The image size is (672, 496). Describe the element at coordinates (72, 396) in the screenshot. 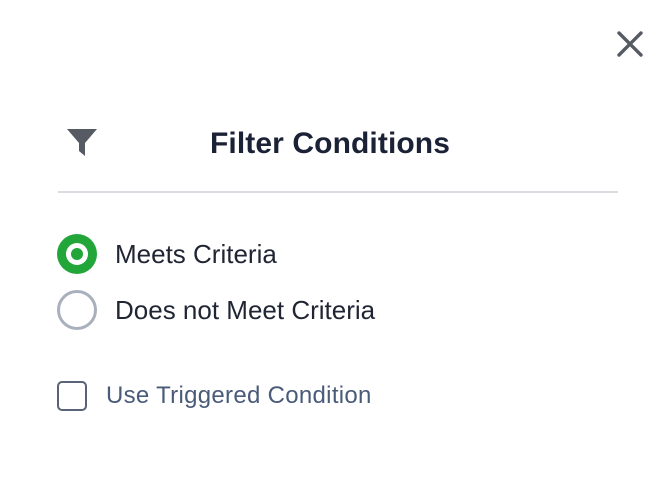

I see `use-triggered-condition-checkbox` at that location.